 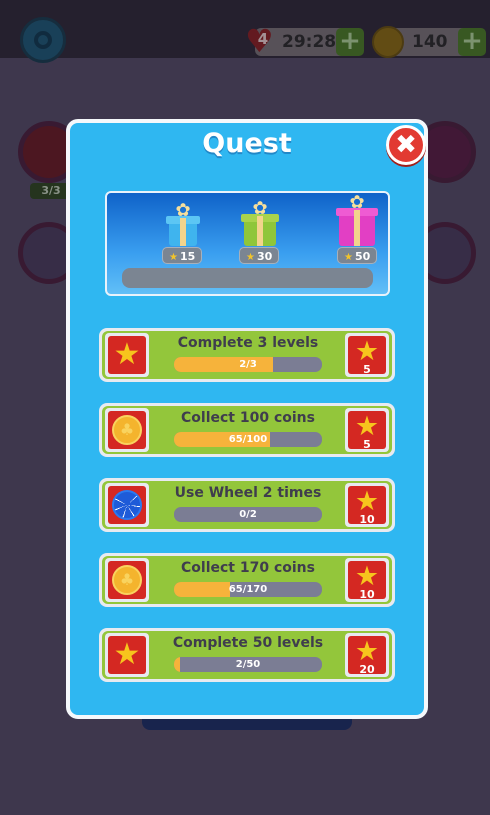 What do you see at coordinates (187, 256) in the screenshot?
I see `chest-stars: 15` at bounding box center [187, 256].